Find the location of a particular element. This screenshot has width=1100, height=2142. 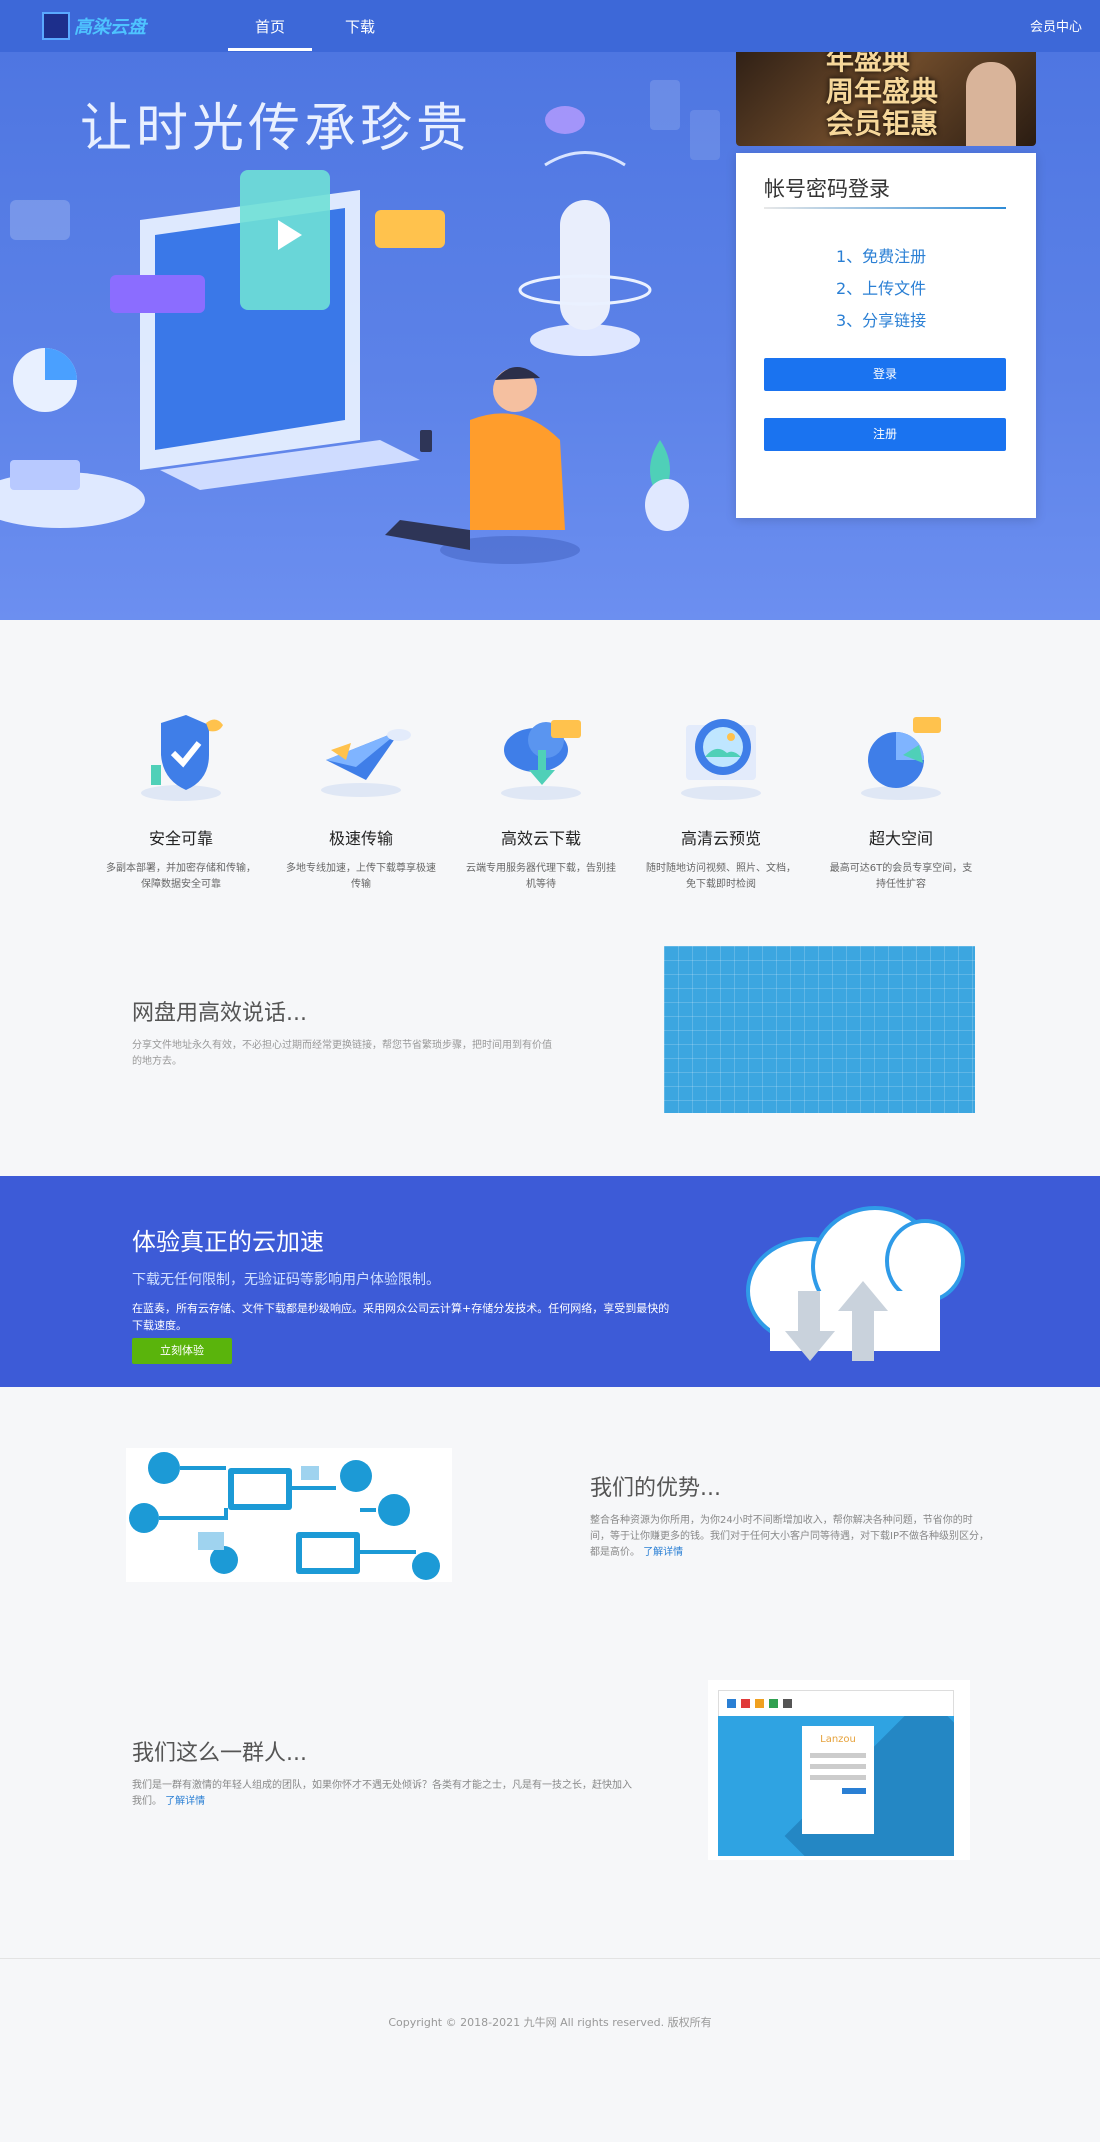

promo-ad-banner: 年盛典 周年盛典 会员钜惠 is located at coordinates (886, 91).